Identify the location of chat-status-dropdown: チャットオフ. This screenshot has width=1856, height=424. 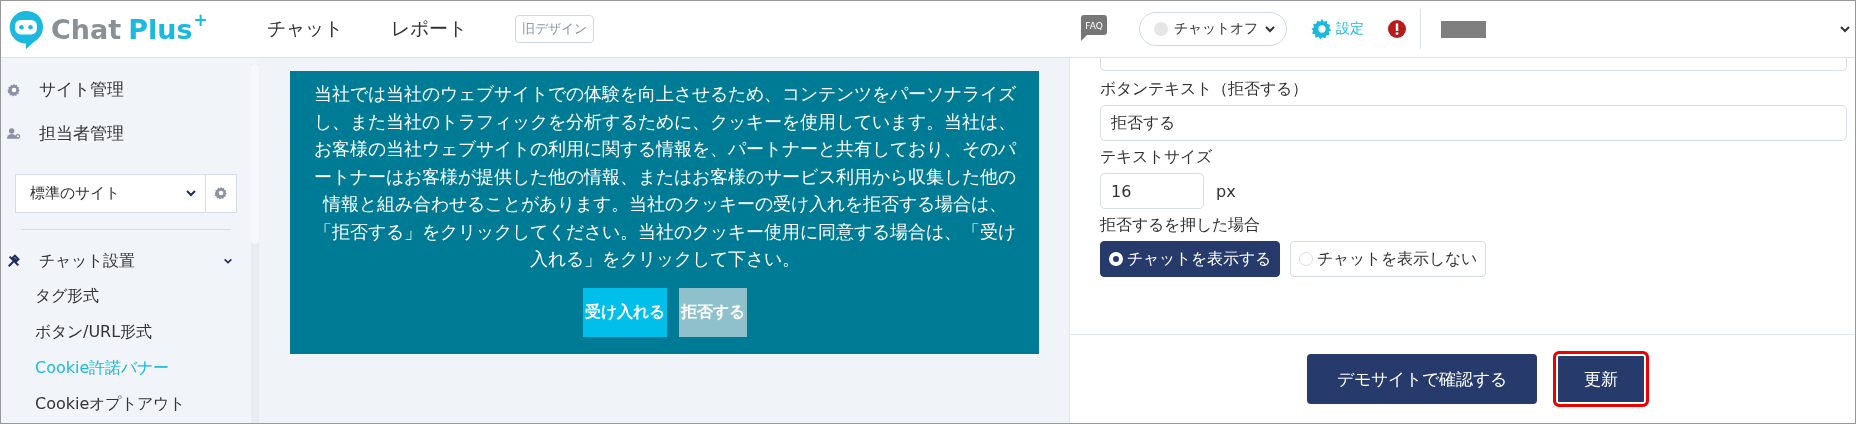
(1213, 29).